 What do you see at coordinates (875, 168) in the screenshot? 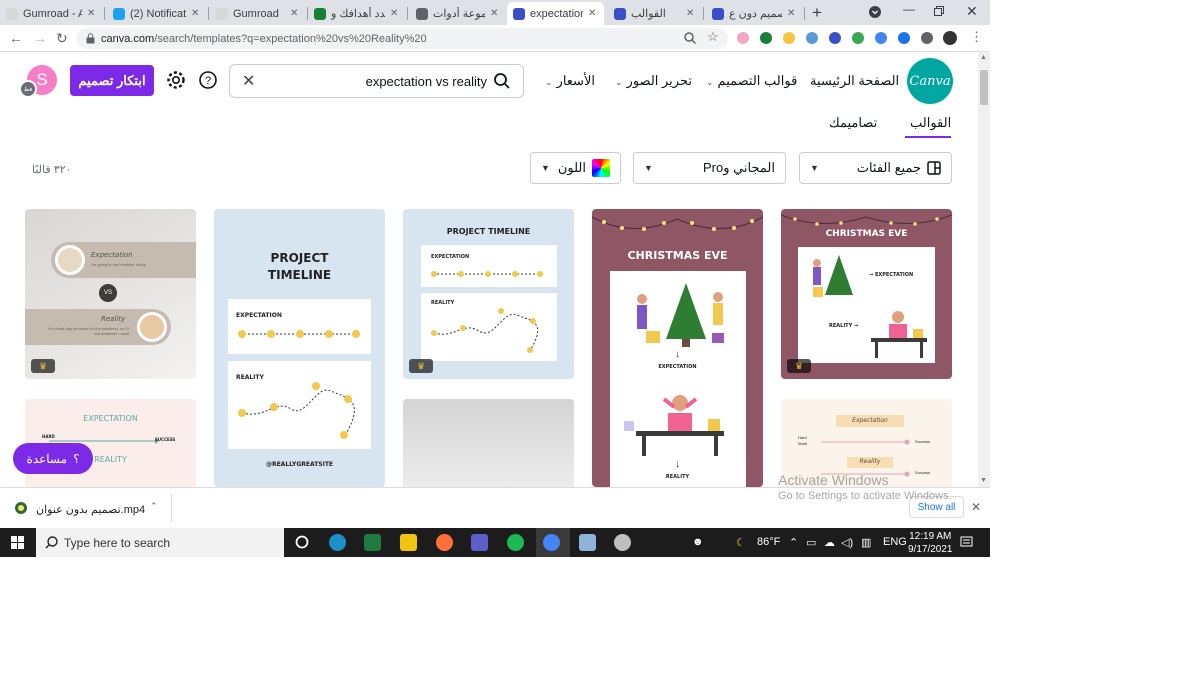
I see `categories-filter: جميع الفئات ▼` at bounding box center [875, 168].